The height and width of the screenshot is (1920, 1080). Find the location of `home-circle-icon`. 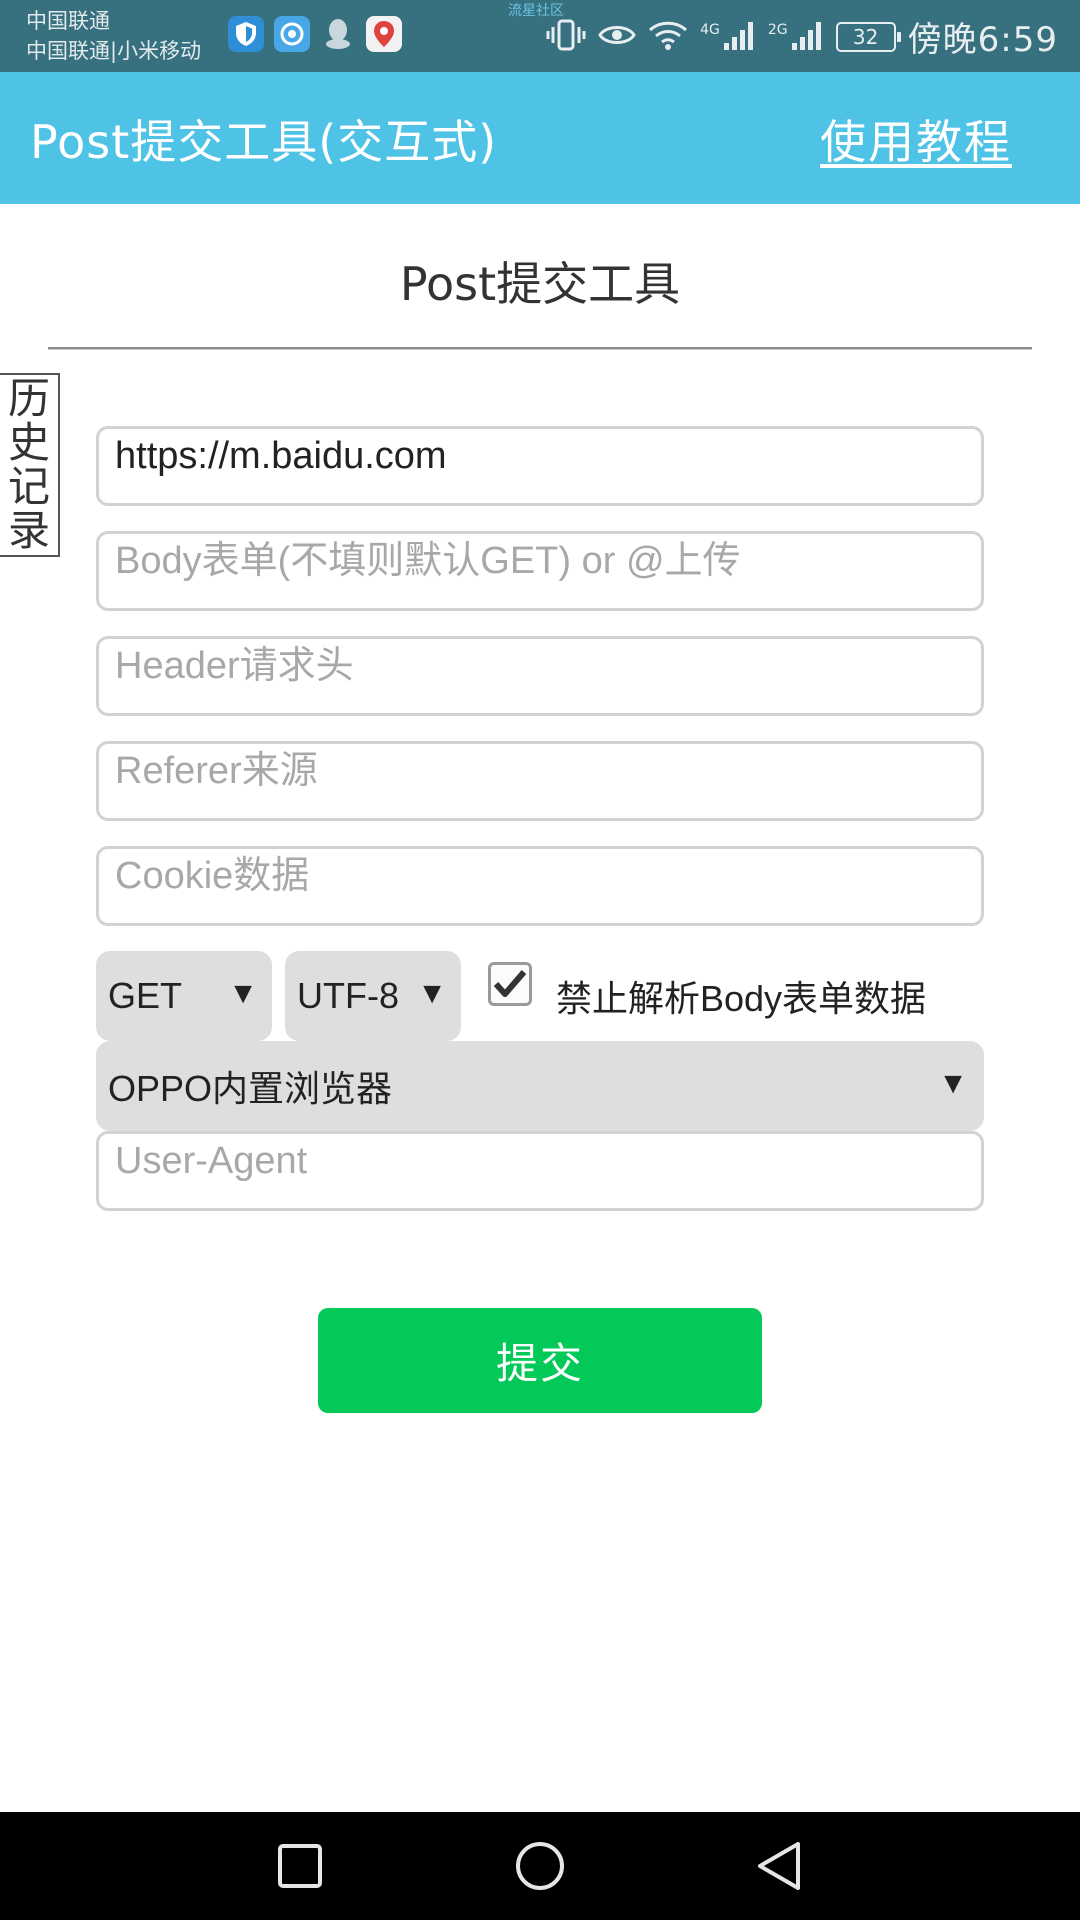

home-circle-icon is located at coordinates (540, 1866).